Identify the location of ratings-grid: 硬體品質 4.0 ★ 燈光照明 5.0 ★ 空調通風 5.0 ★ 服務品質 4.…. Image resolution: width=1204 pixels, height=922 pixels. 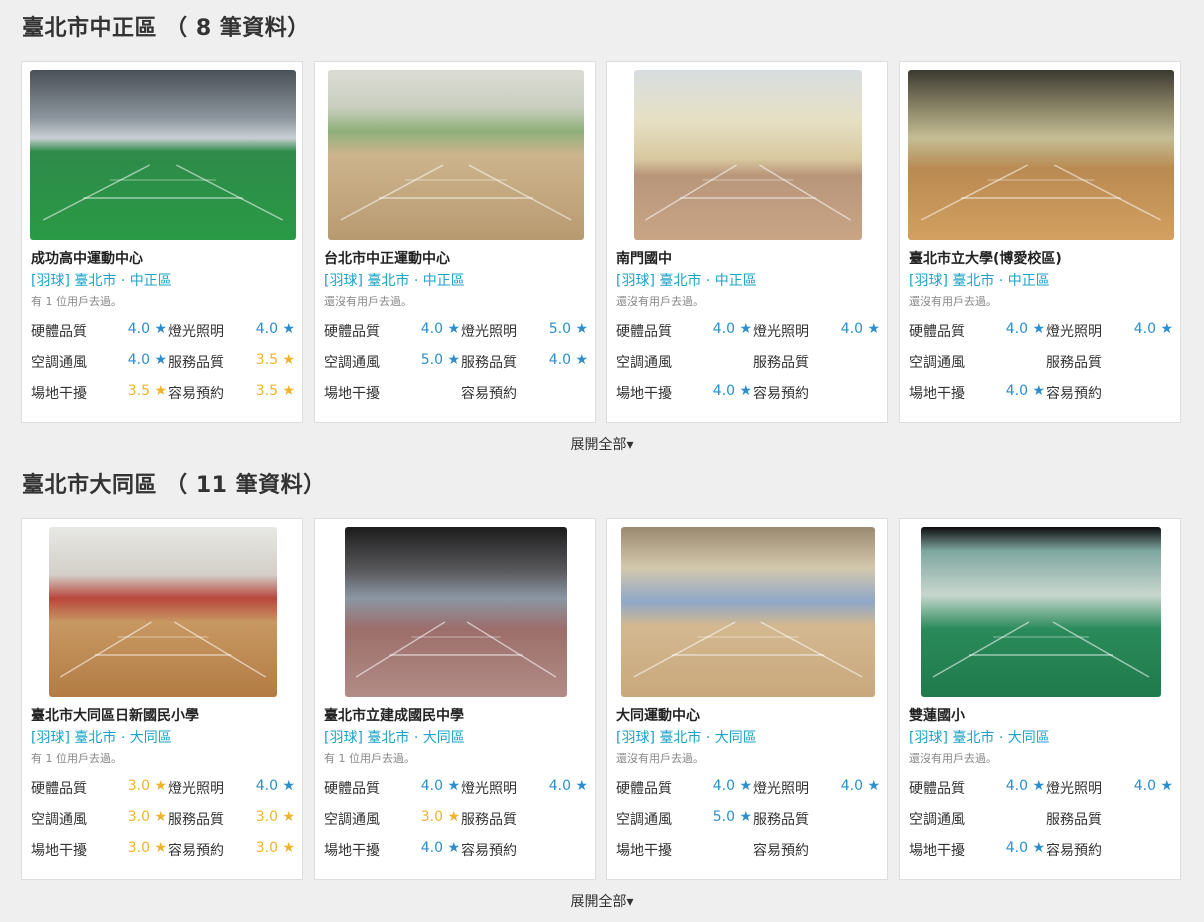
(458, 367).